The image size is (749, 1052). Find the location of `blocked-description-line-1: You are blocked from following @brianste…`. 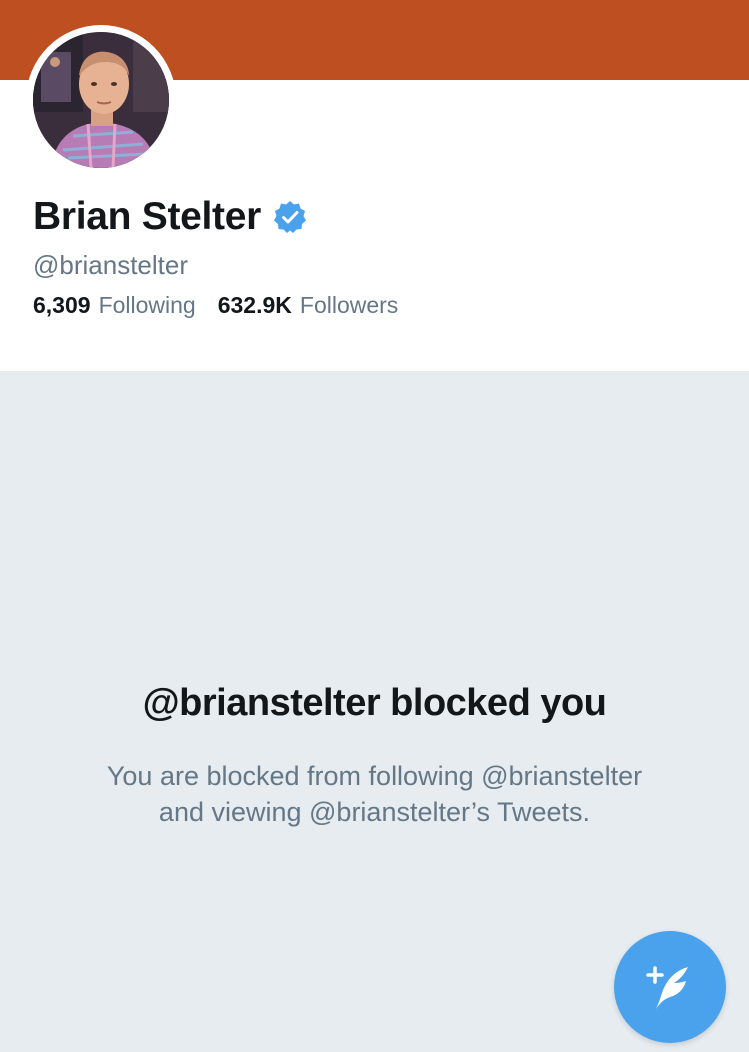

blocked-description-line-1: You are blocked from following @brianste… is located at coordinates (374, 776).